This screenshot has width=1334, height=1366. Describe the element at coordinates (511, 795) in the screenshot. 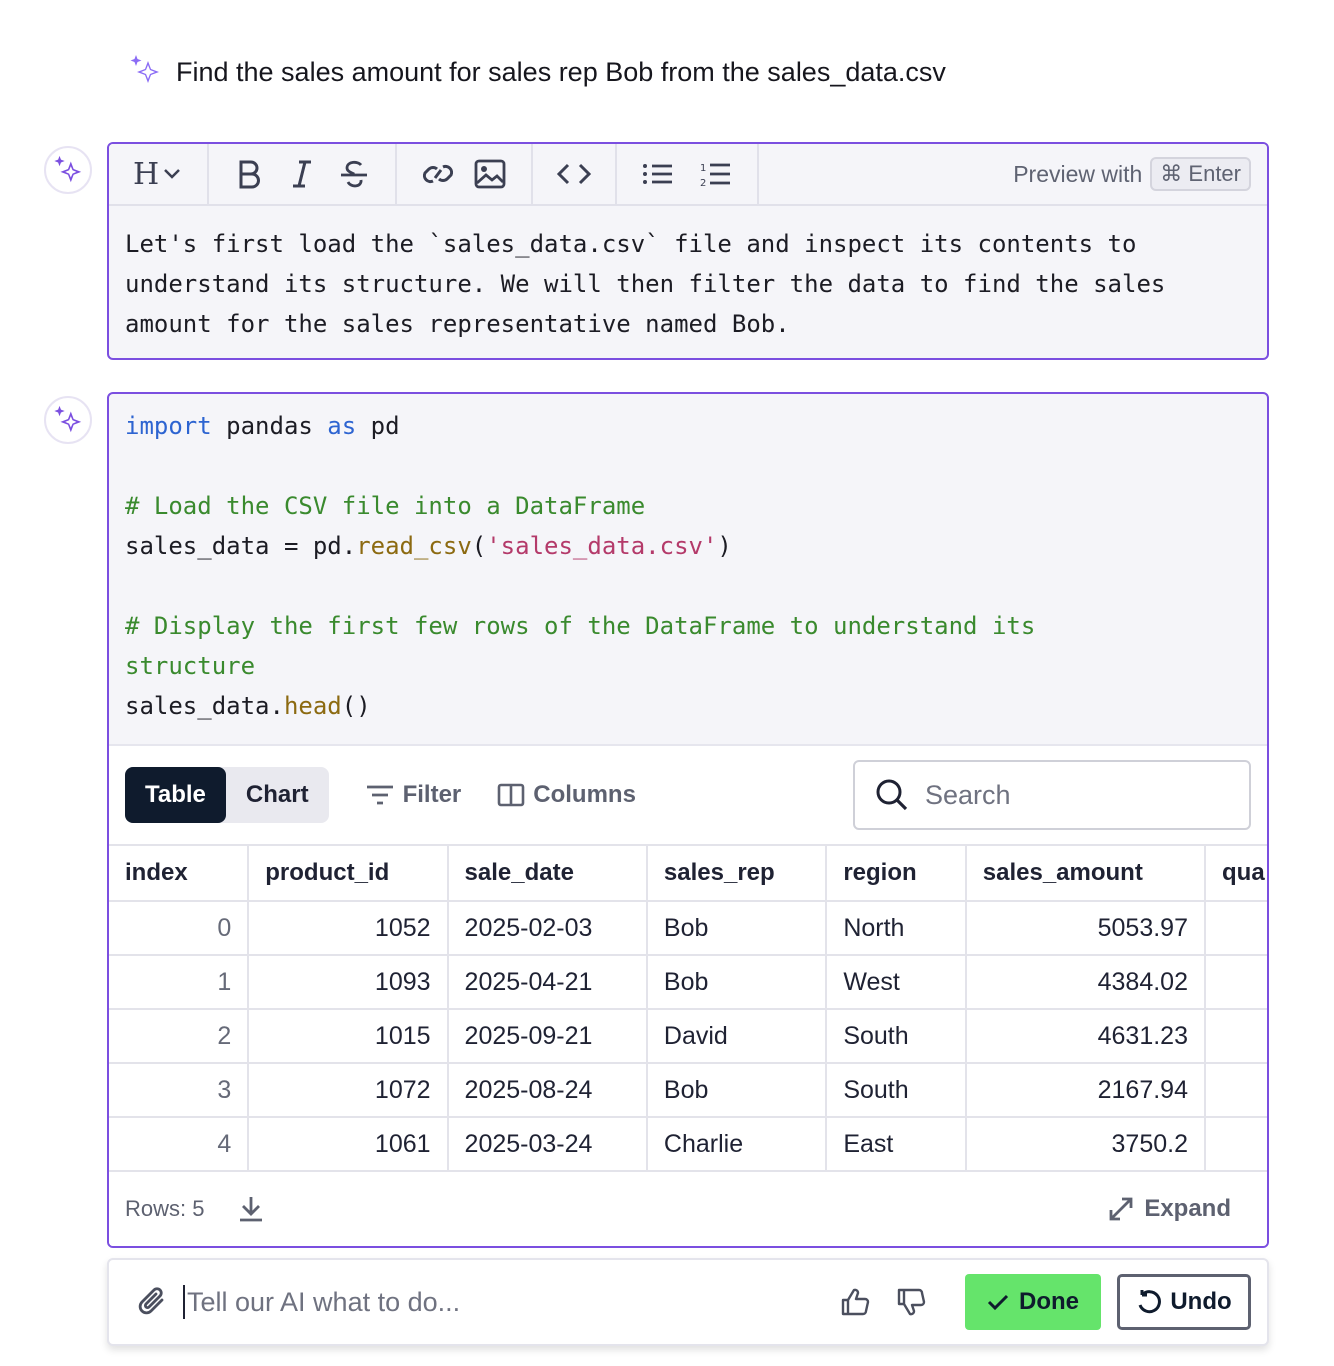

I see `columns-icon` at that location.